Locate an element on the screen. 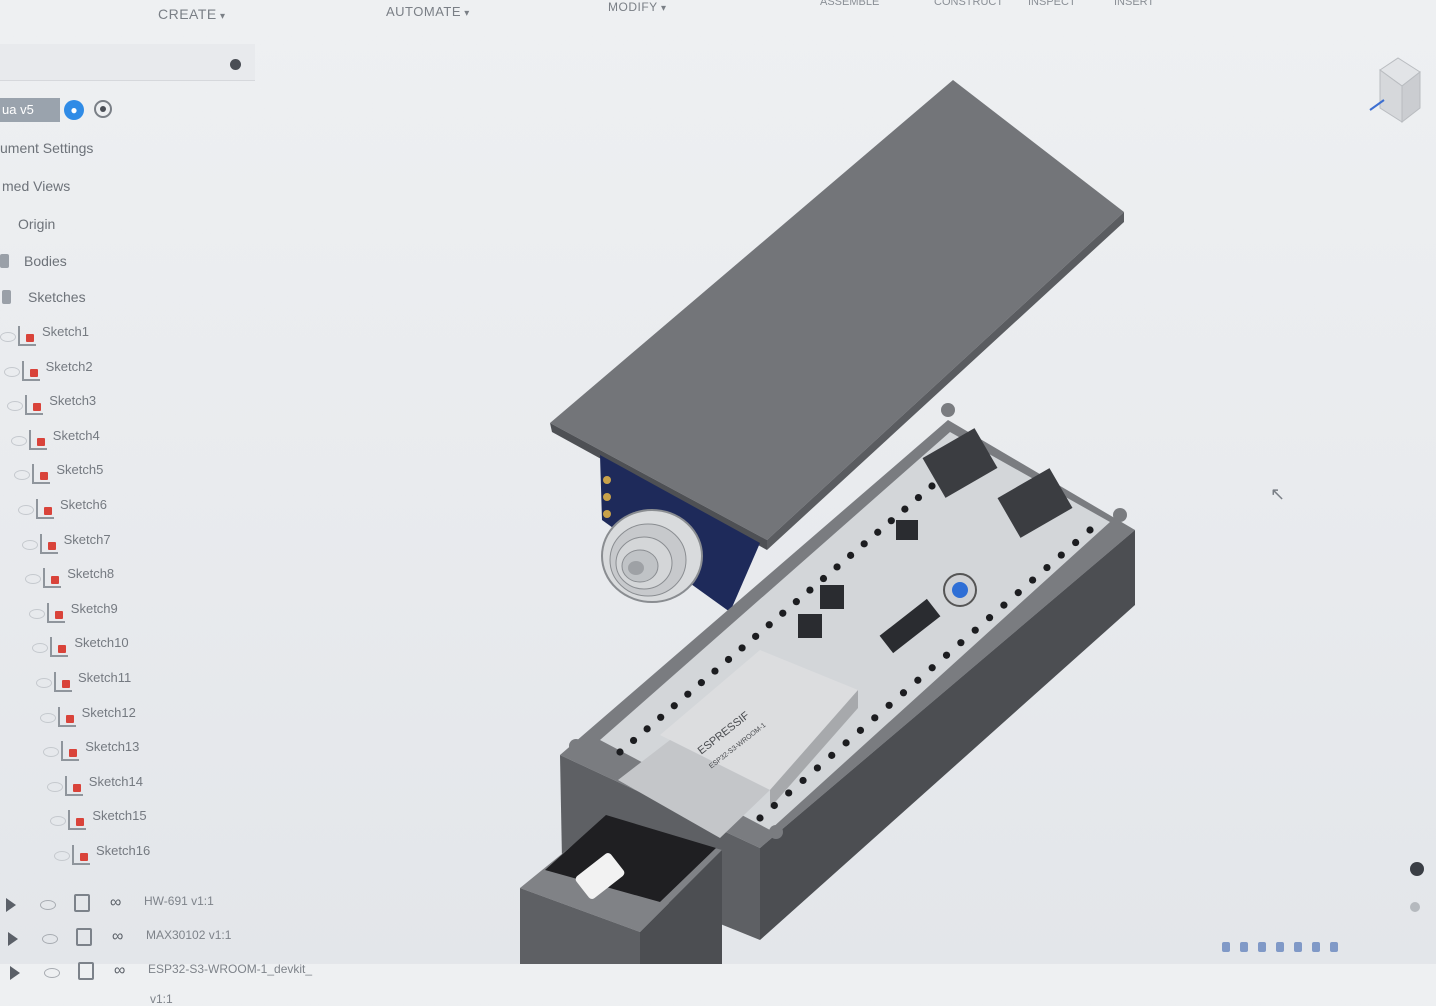 The height and width of the screenshot is (1006, 1436). mouse-cursor-icon: ↖ is located at coordinates (1278, 494).